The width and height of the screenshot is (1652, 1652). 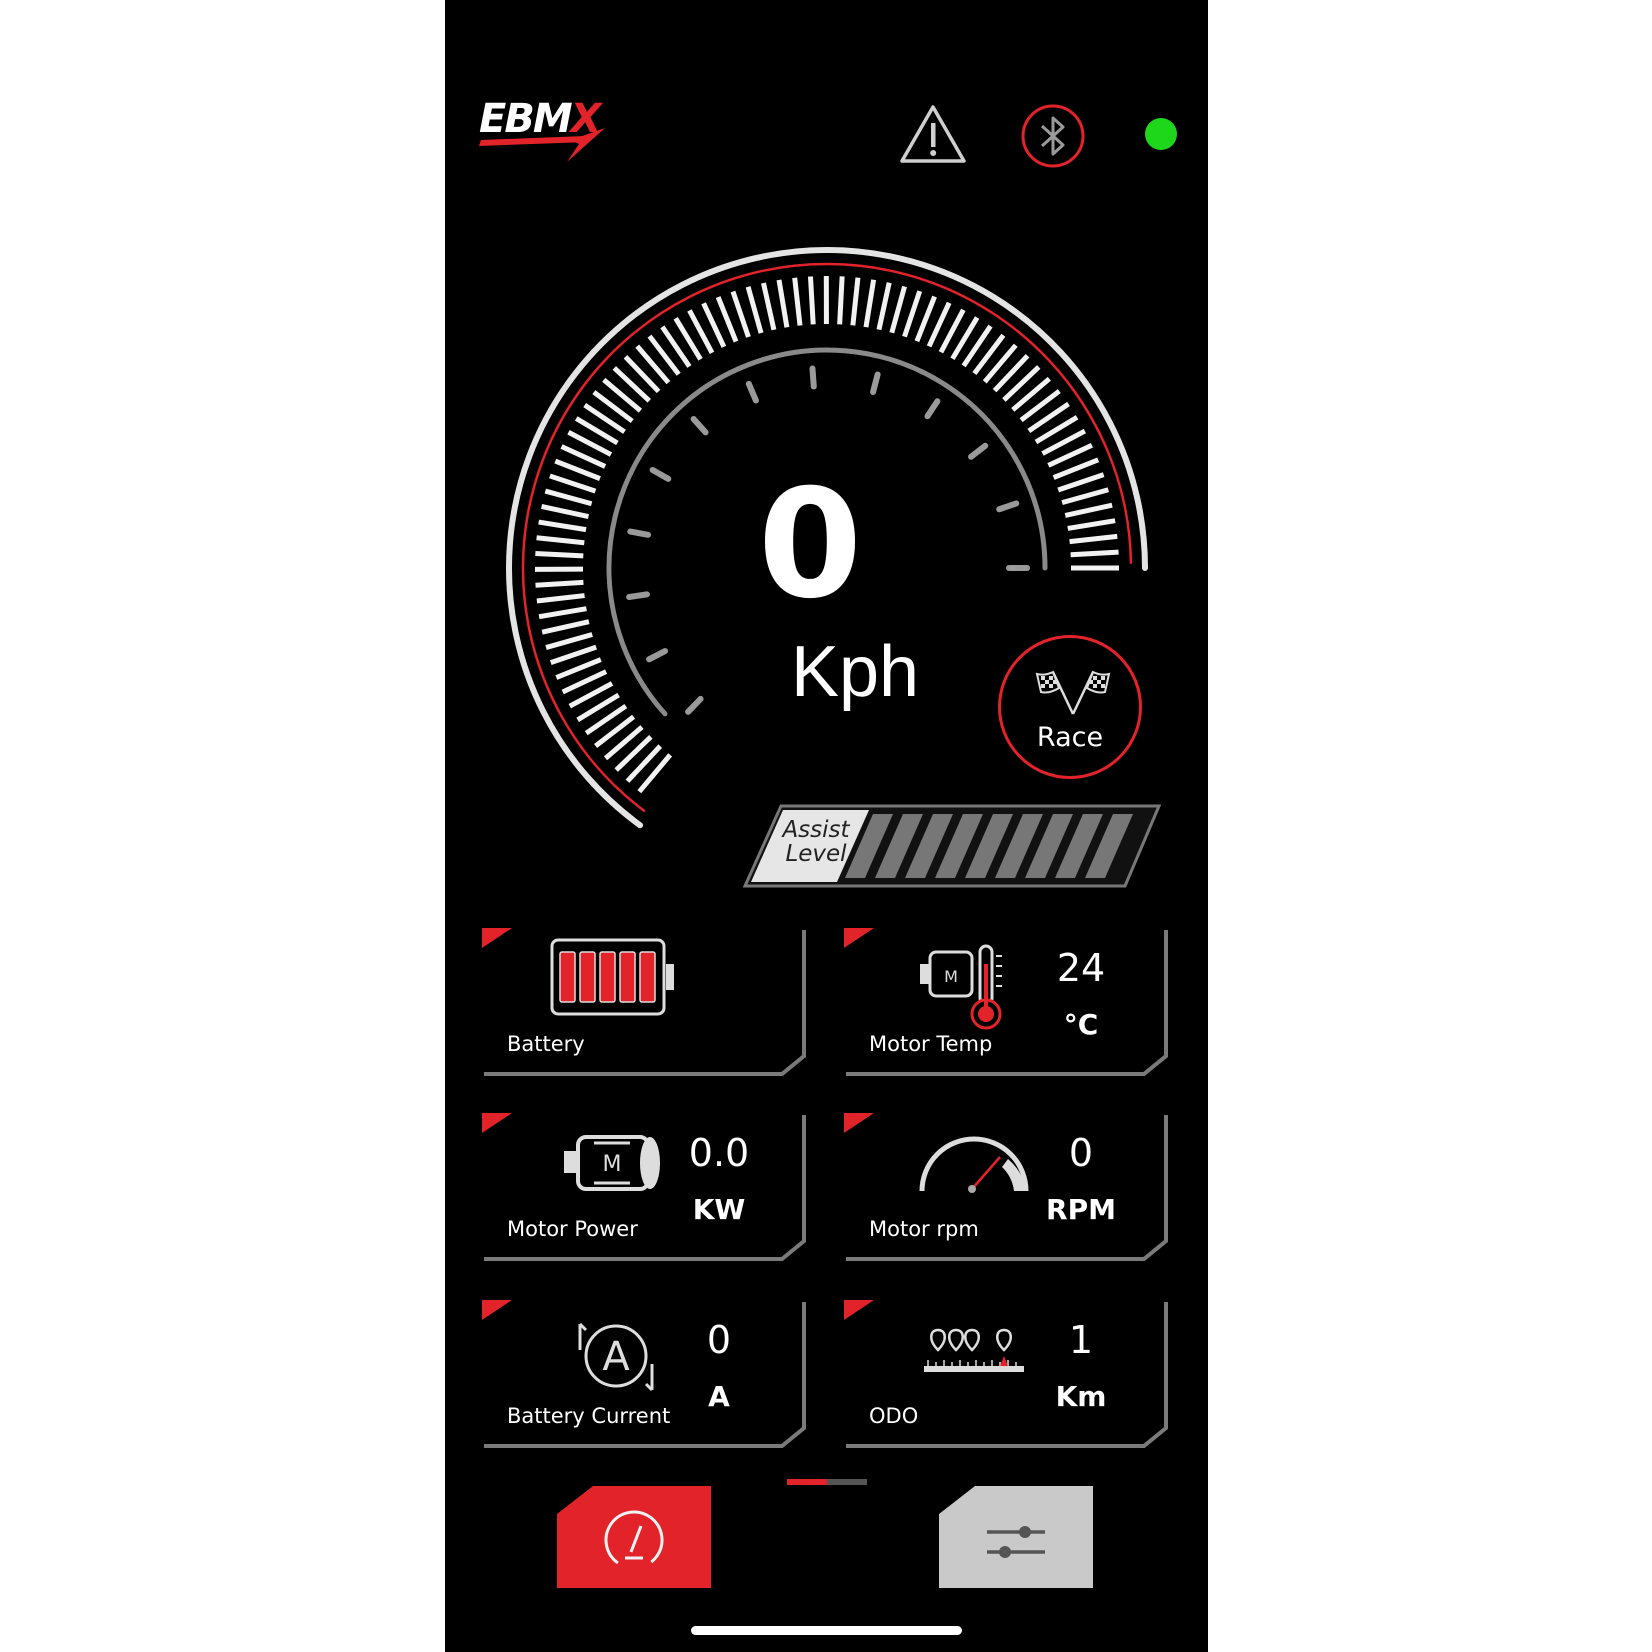 What do you see at coordinates (974, 1350) in the screenshot?
I see `odometer-icon` at bounding box center [974, 1350].